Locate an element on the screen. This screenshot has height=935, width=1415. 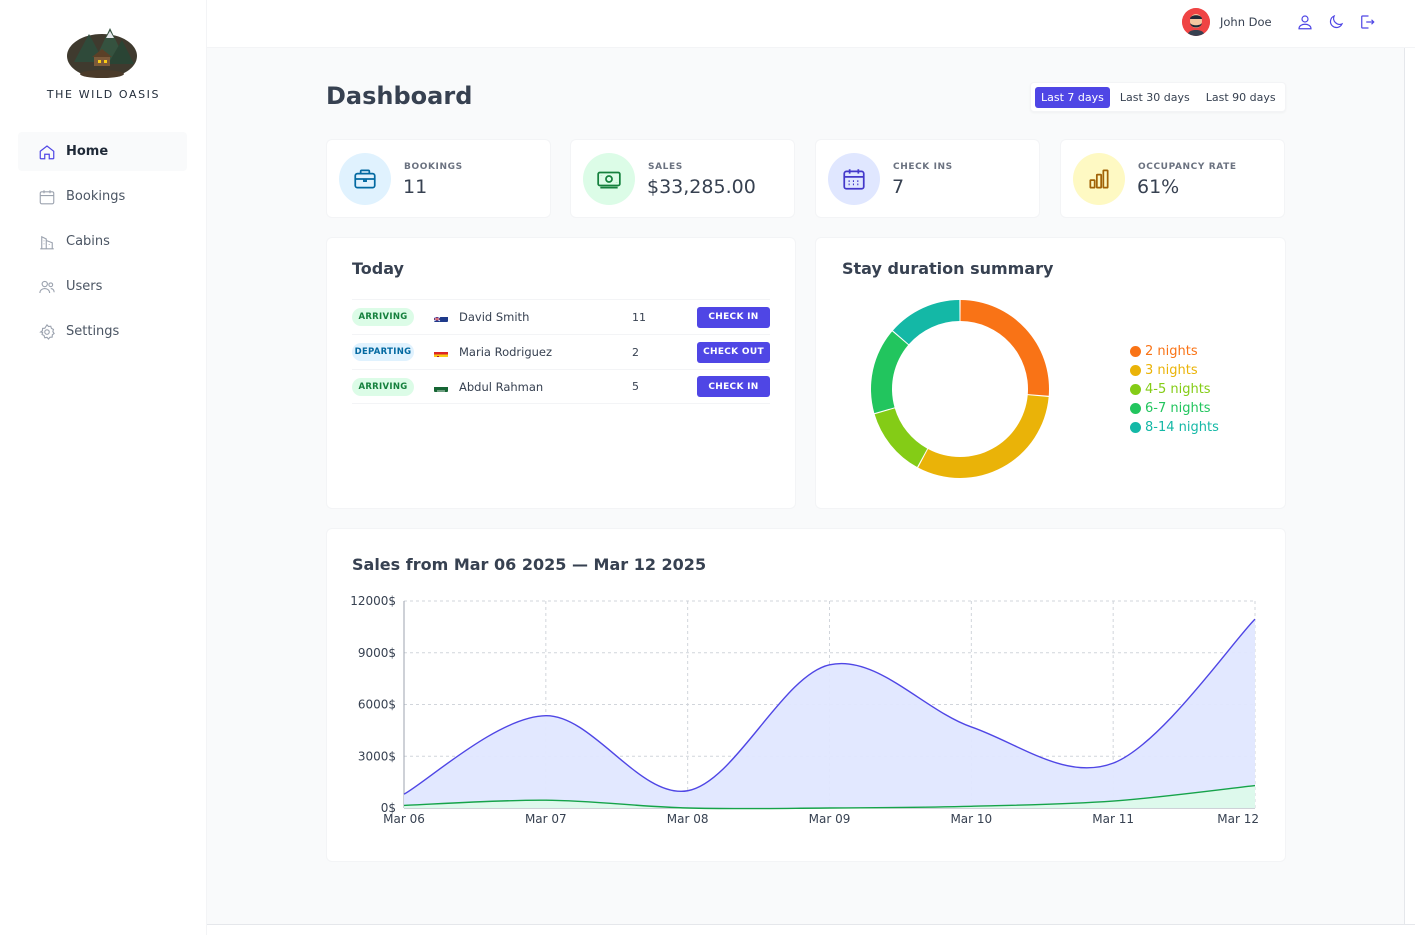
y-tick-label: 6000$ is located at coordinates (377, 705).